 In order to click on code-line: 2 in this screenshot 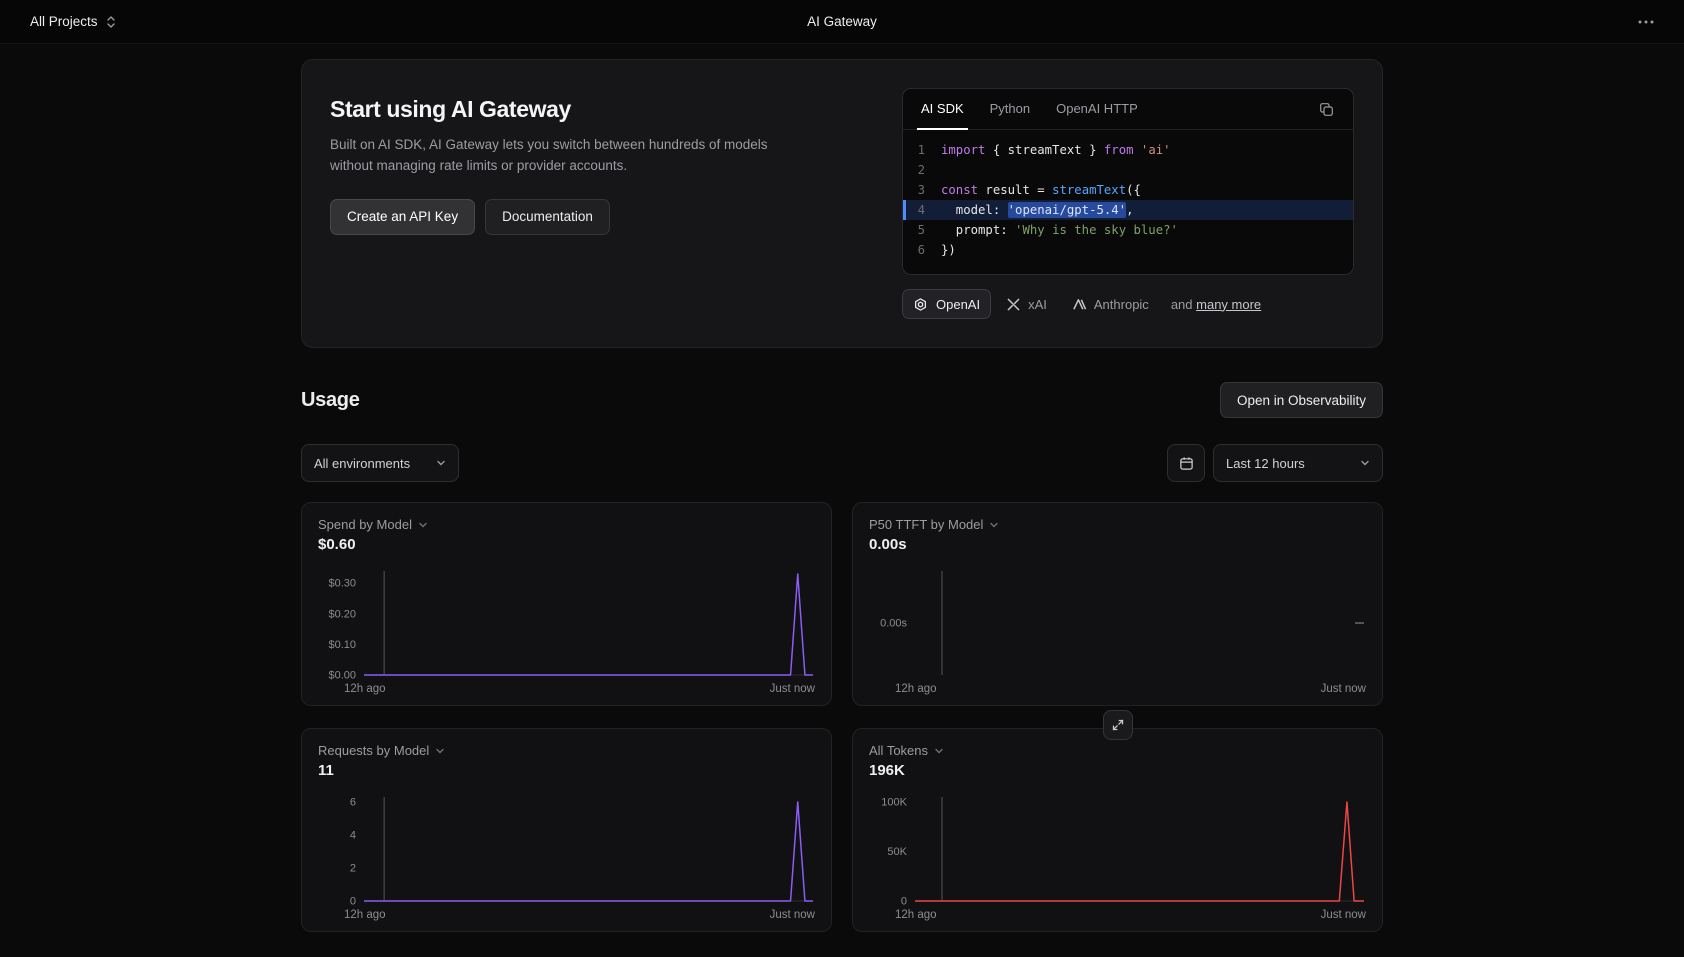, I will do `click(921, 170)`.